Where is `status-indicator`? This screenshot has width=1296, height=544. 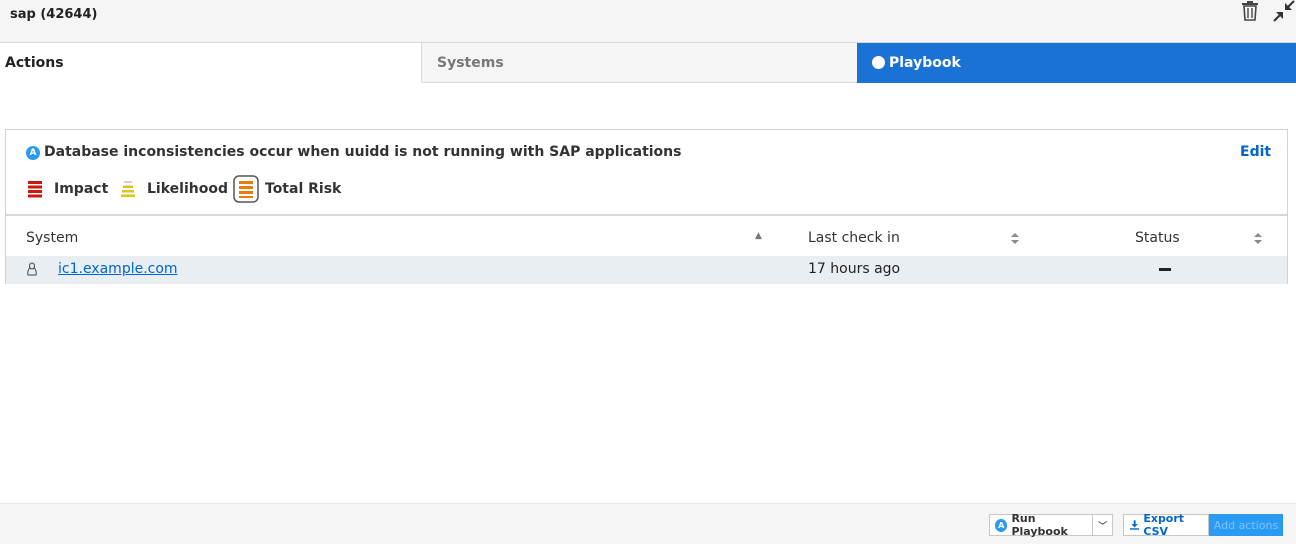 status-indicator is located at coordinates (1165, 269).